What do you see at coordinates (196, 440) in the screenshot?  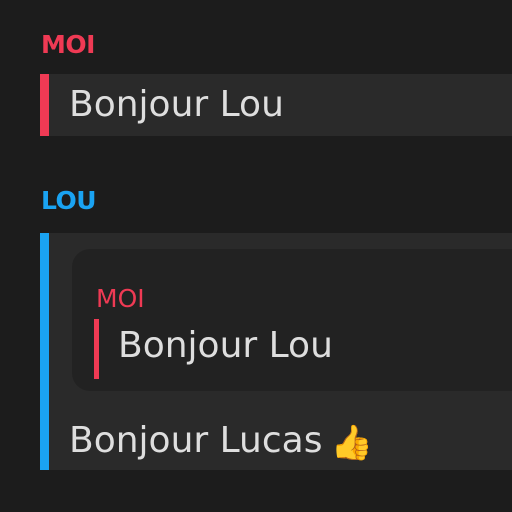 I see `message-text-label: Bonjour Lucas` at bounding box center [196, 440].